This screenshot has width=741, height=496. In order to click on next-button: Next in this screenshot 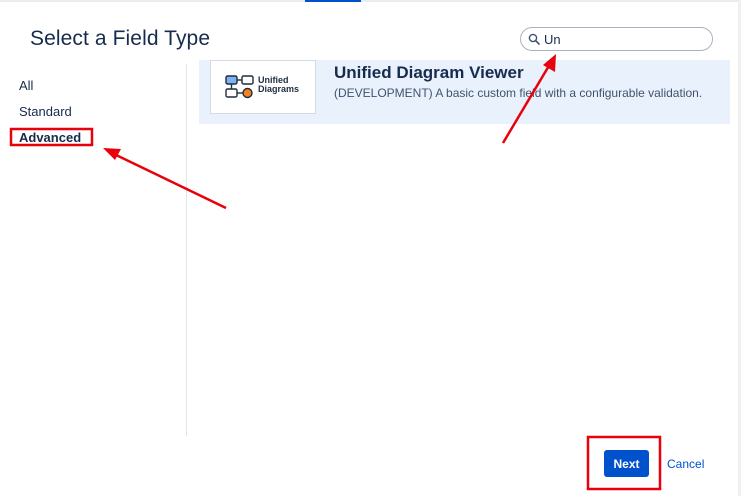, I will do `click(626, 463)`.